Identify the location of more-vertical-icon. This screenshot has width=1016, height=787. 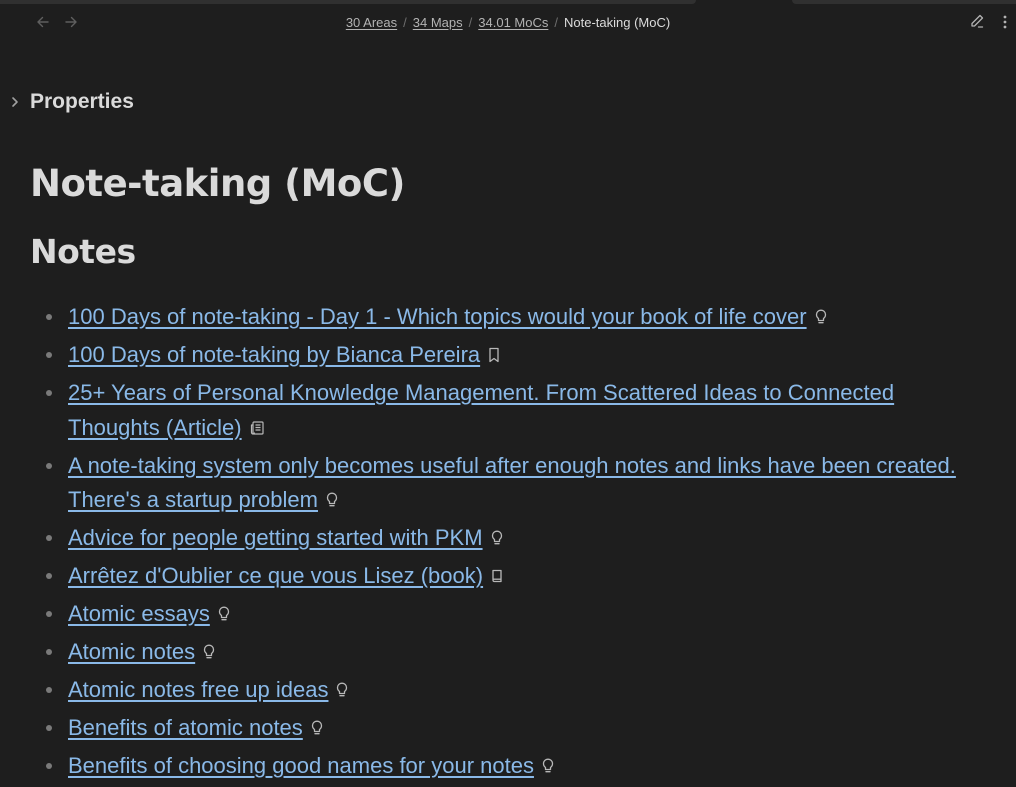
(1005, 23).